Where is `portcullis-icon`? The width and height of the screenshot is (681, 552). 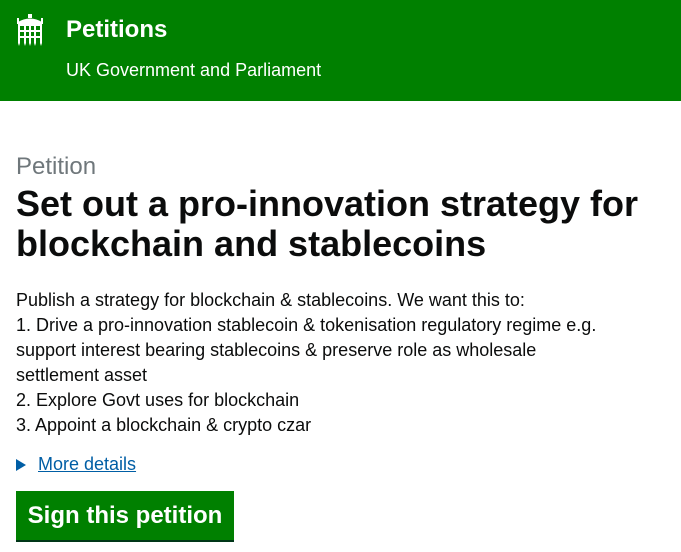
portcullis-icon is located at coordinates (30, 30).